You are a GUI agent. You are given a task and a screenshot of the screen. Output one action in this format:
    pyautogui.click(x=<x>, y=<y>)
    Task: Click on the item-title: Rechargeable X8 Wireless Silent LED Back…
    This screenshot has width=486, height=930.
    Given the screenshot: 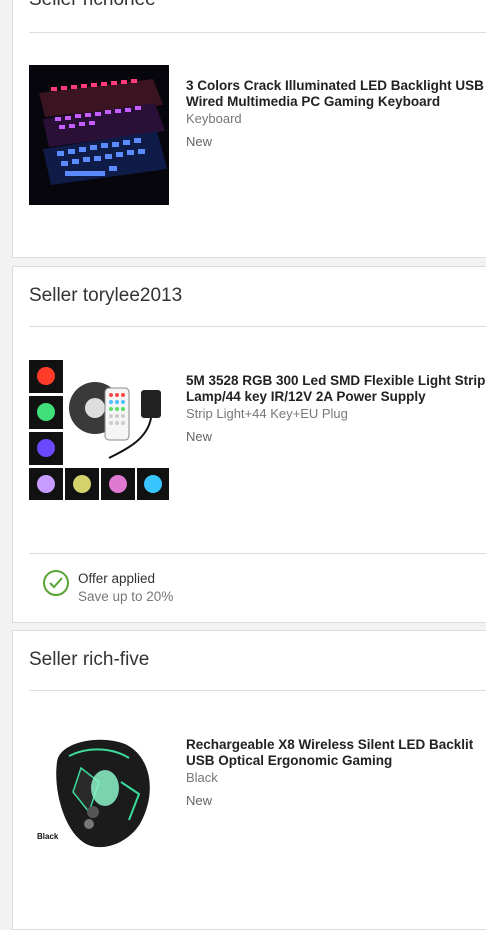 What is the action you would take?
    pyautogui.click(x=336, y=753)
    